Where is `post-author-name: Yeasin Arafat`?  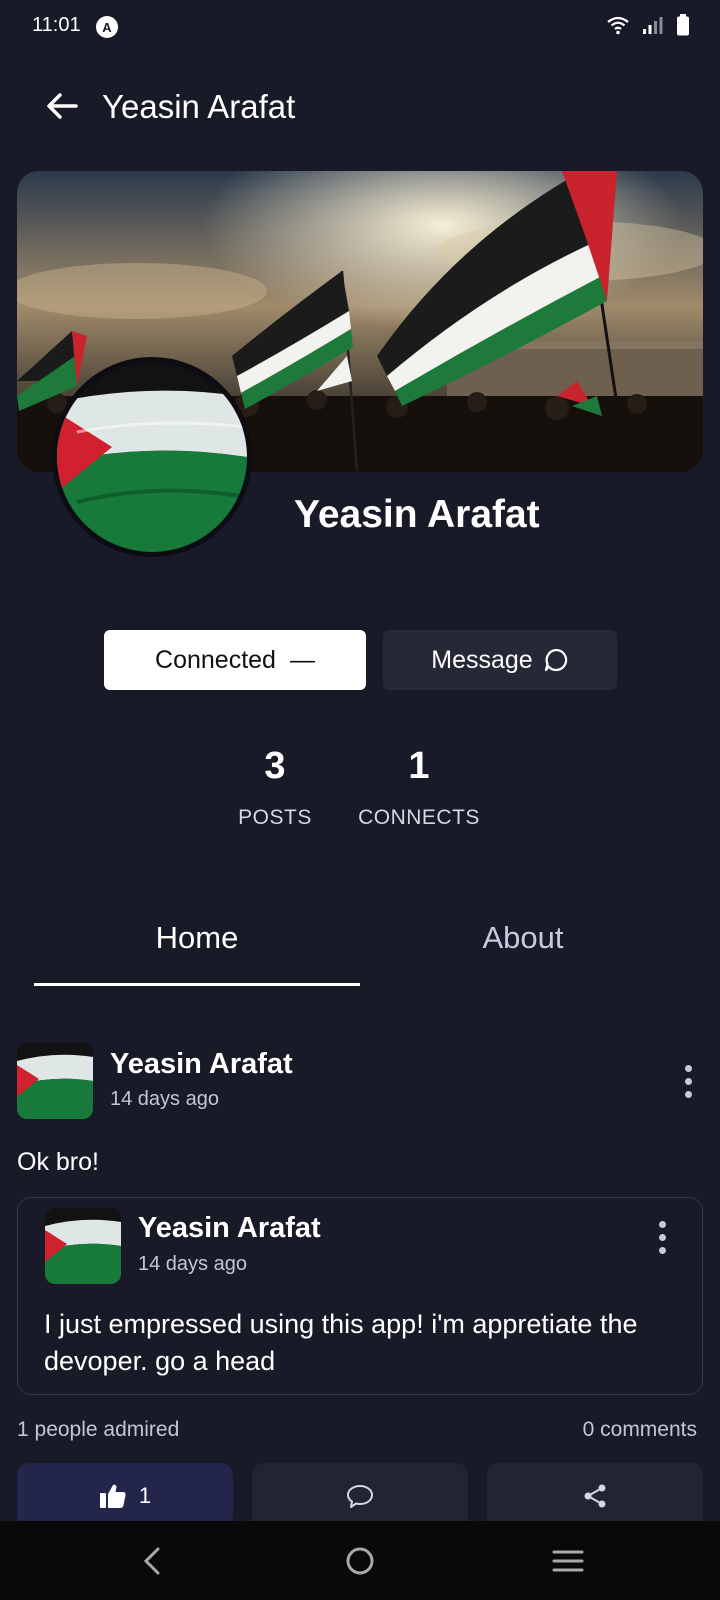 post-author-name: Yeasin Arafat is located at coordinates (201, 1064).